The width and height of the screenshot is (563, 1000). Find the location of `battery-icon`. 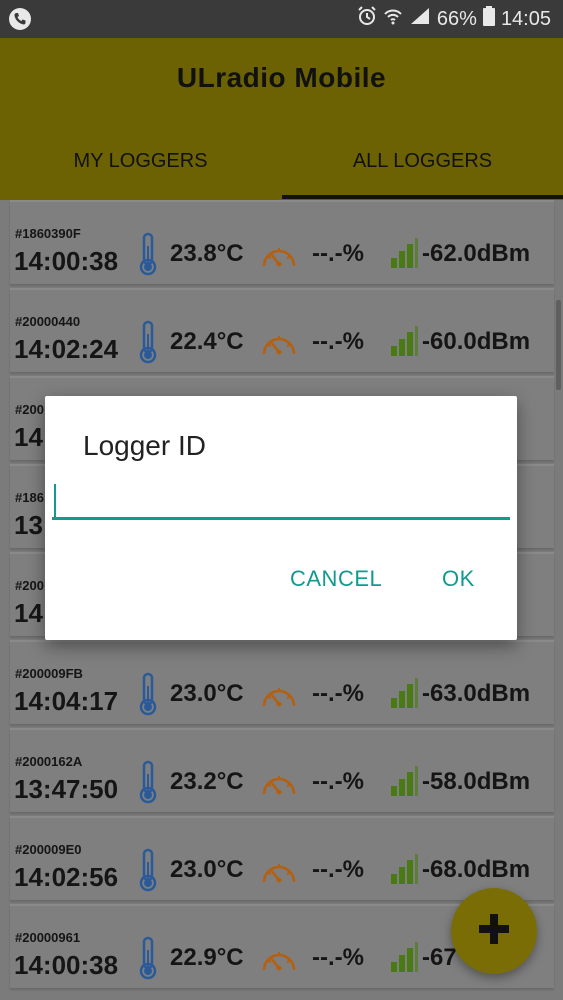

battery-icon is located at coordinates (488, 19).